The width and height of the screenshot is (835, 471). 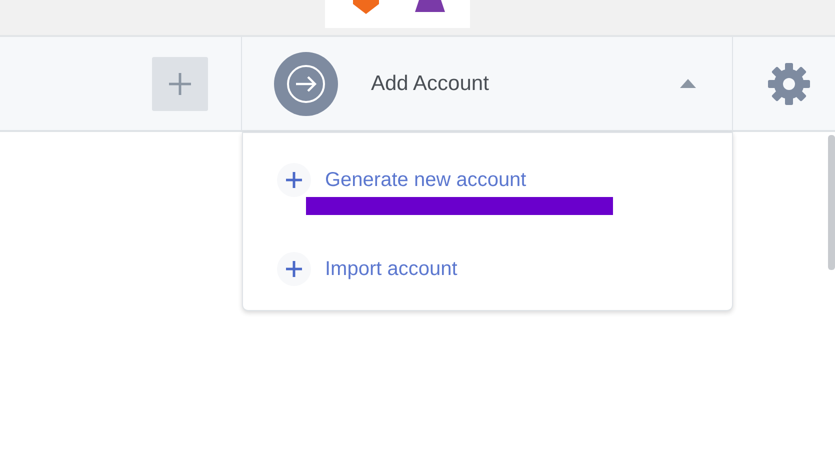 I want to click on login-icon, so click(x=306, y=84).